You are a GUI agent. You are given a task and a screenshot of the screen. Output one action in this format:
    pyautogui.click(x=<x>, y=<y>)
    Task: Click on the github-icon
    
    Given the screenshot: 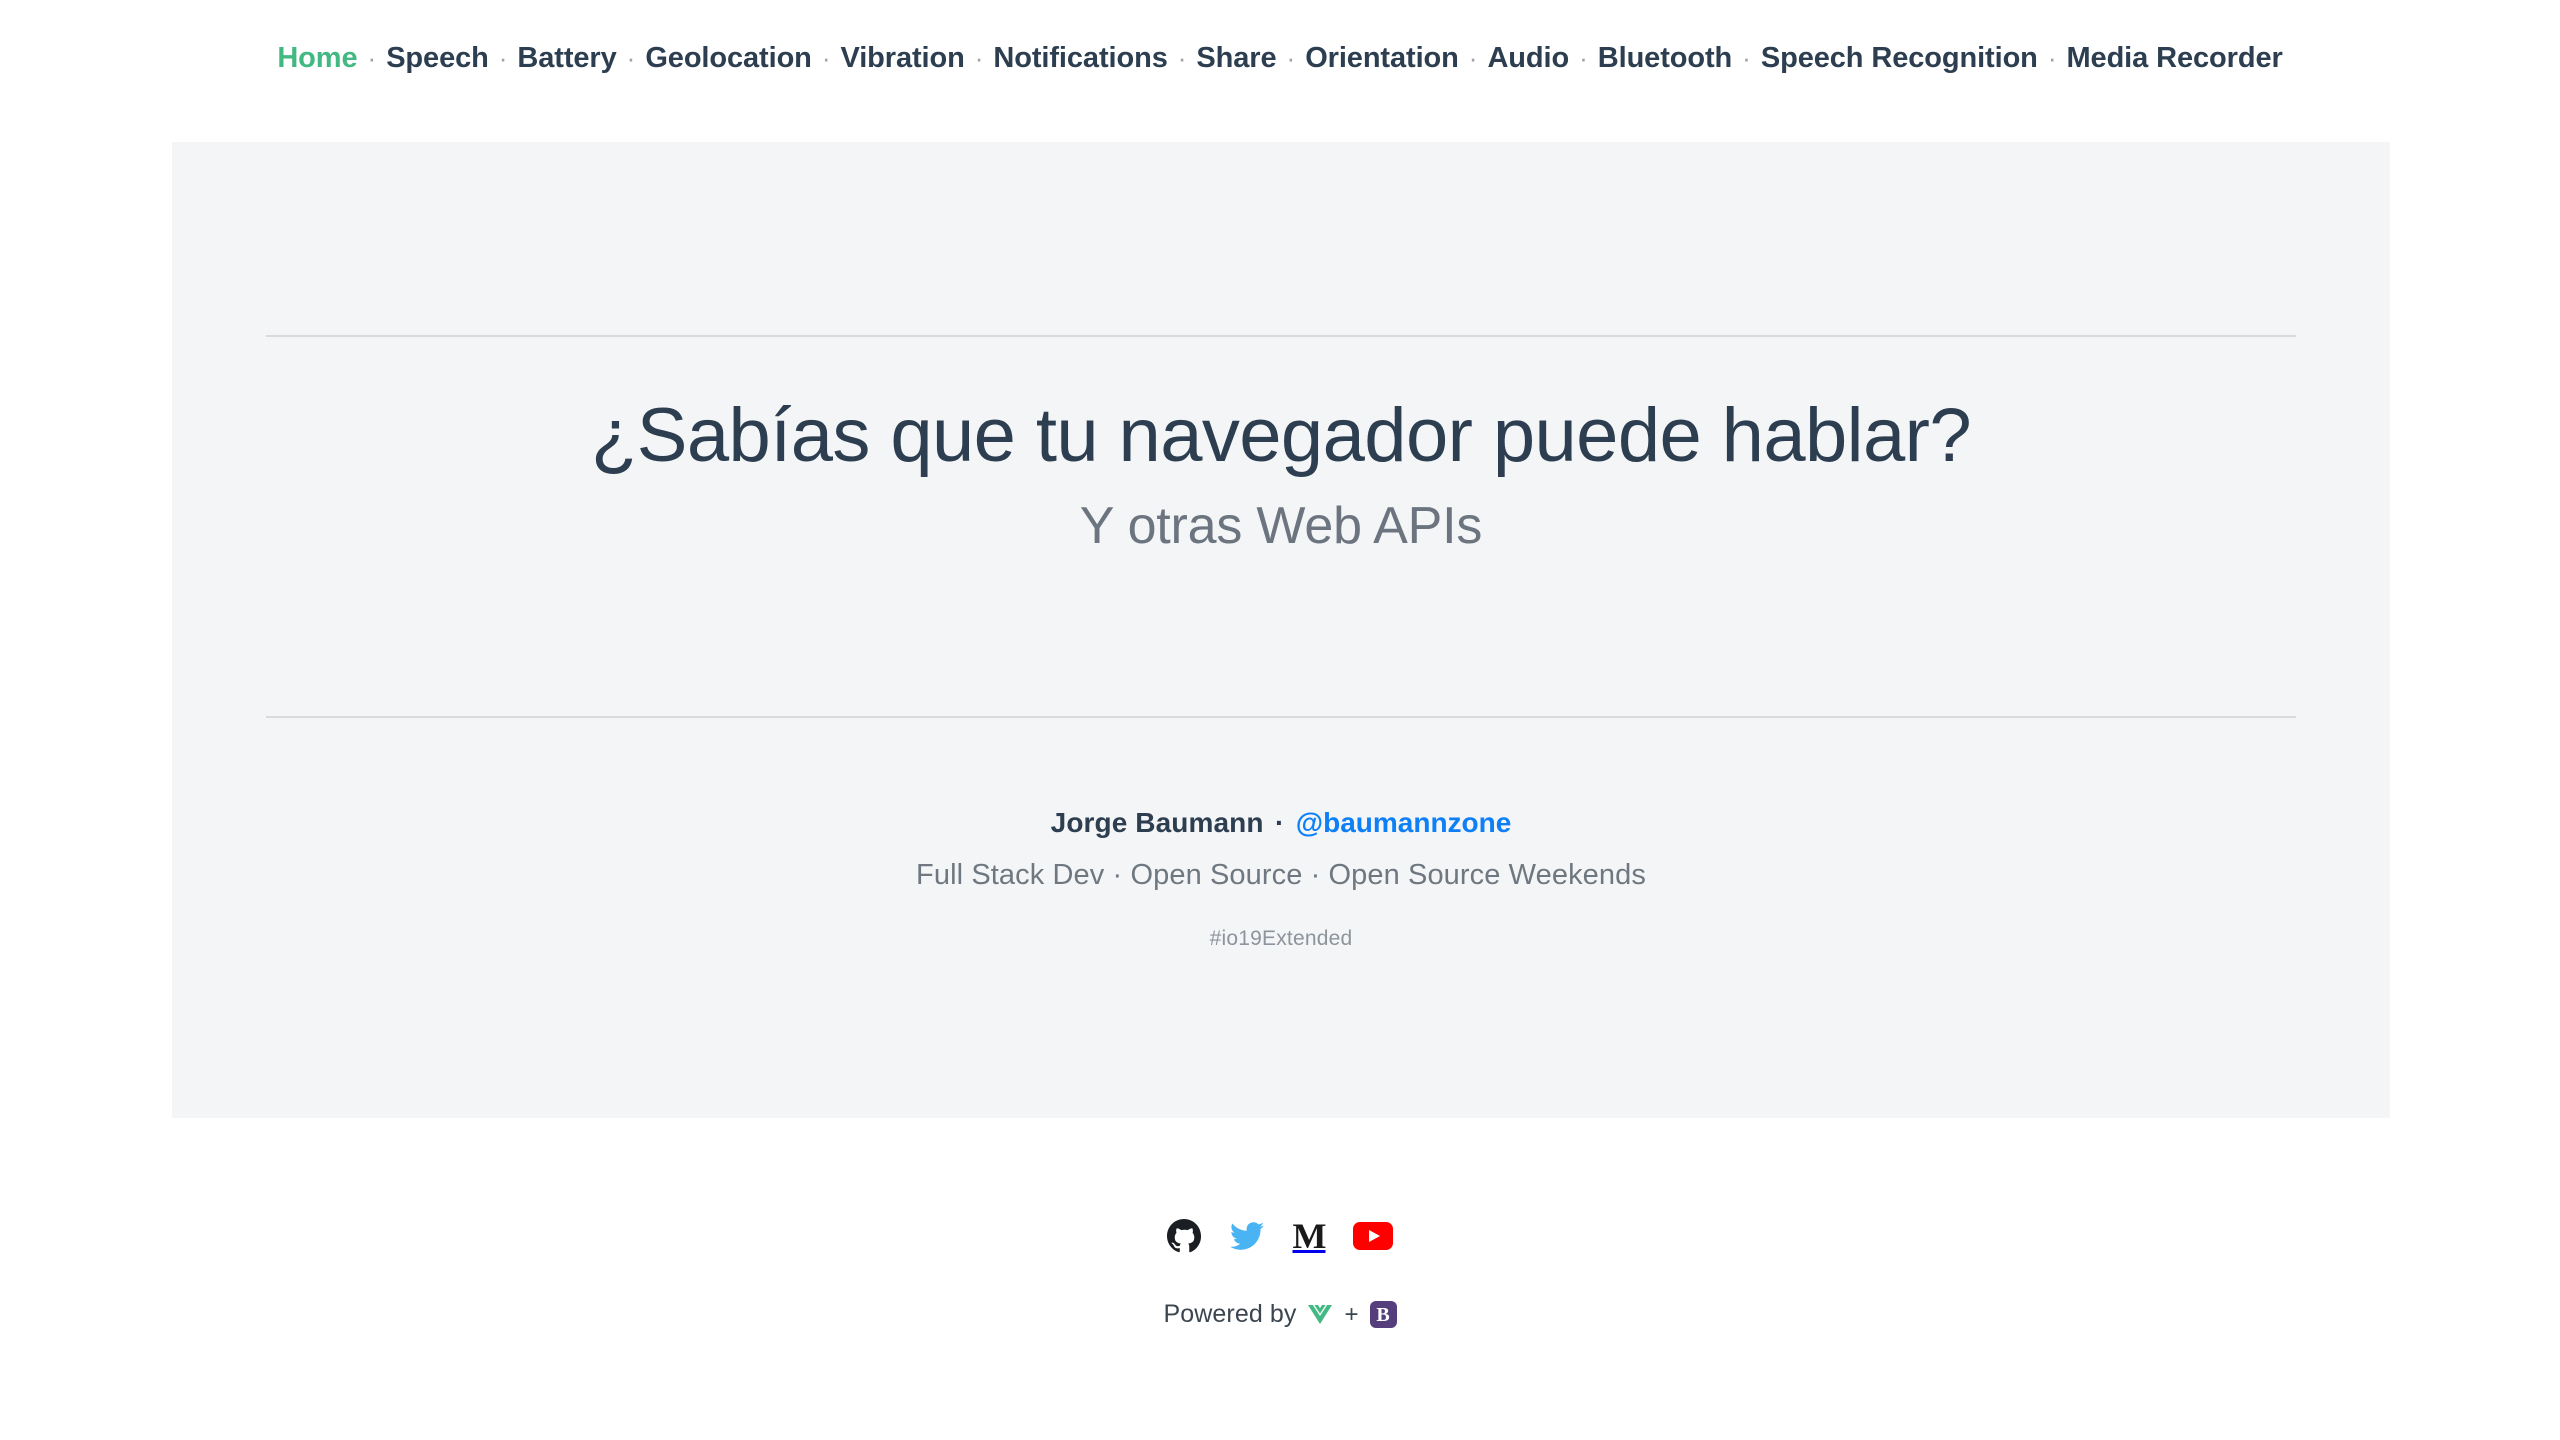 What is the action you would take?
    pyautogui.click(x=1183, y=1236)
    